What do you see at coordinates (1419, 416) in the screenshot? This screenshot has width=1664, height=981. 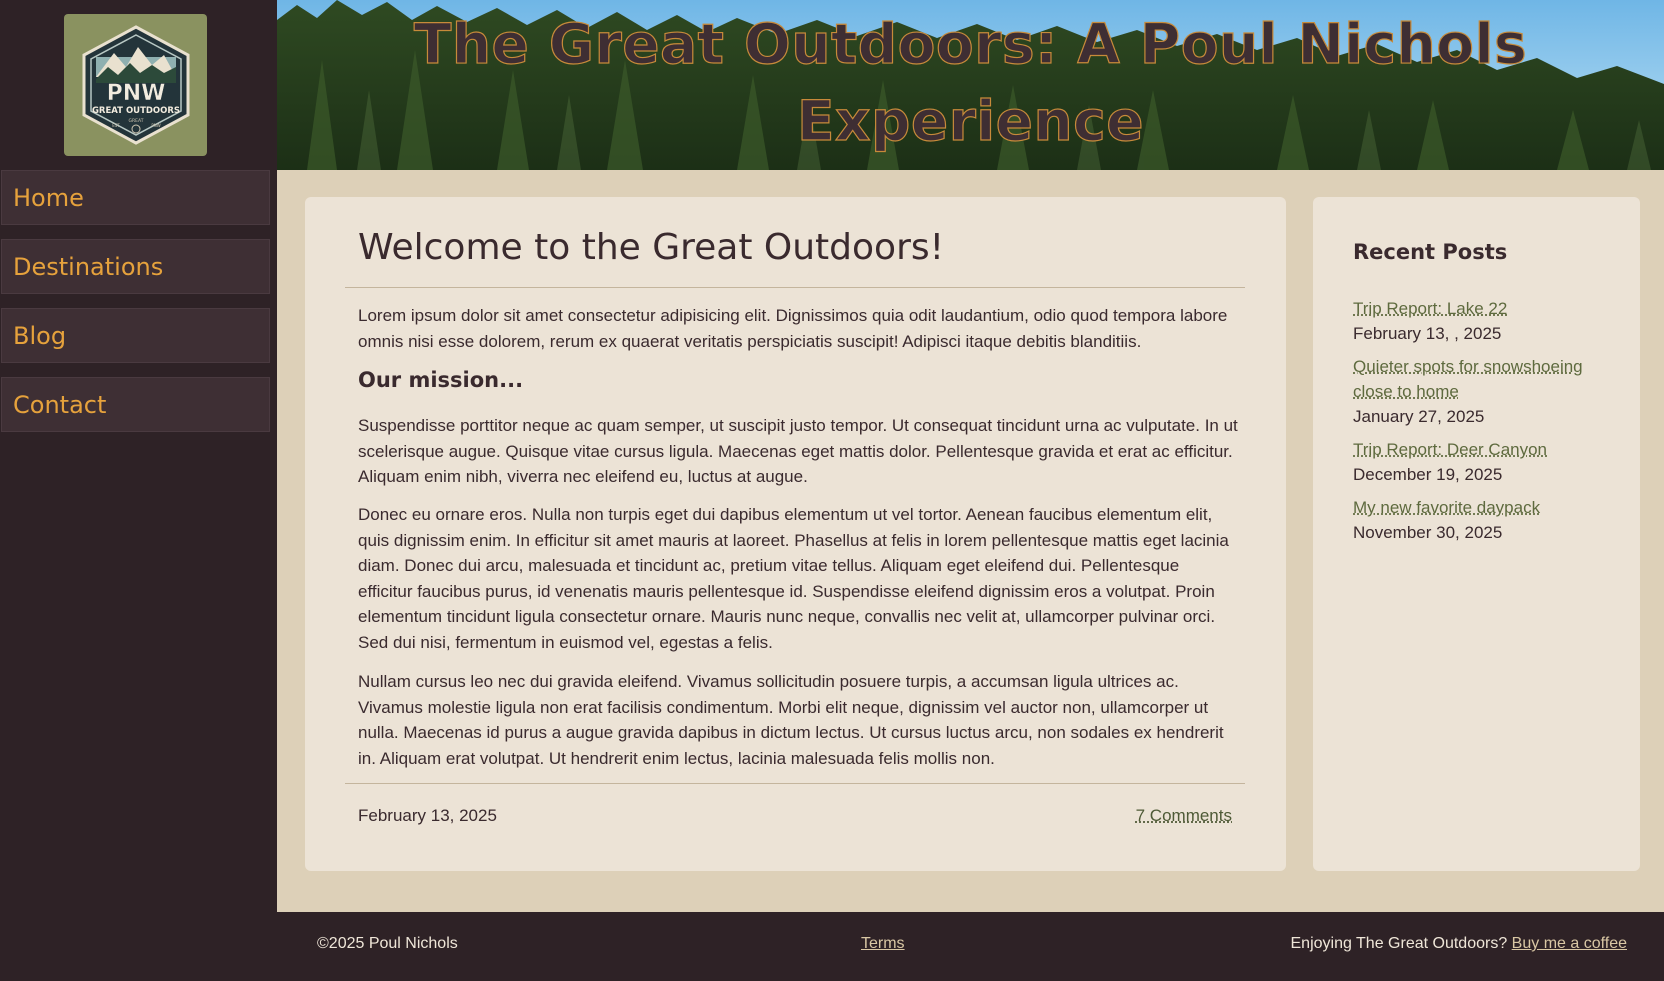 I see `recent-post-date: January 27, 2025` at bounding box center [1419, 416].